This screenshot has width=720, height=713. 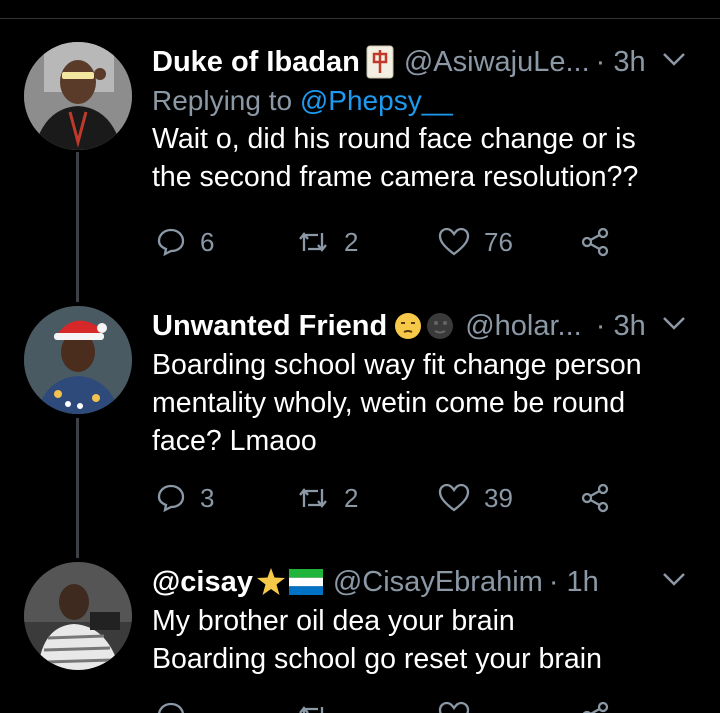 I want to click on display-name: Unwanted Friend, so click(x=269, y=326).